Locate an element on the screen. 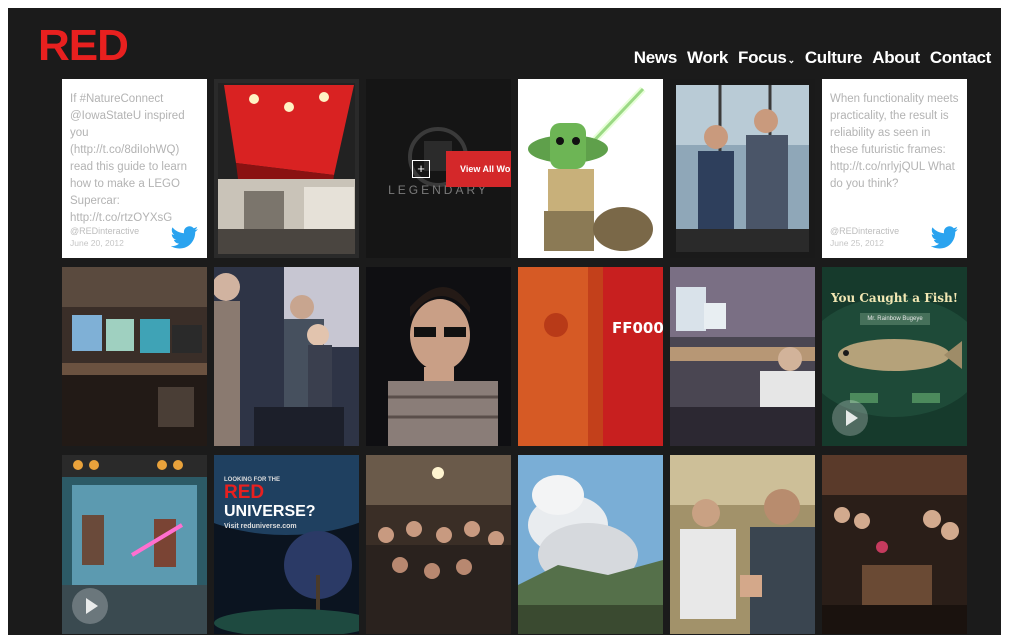 The width and height of the screenshot is (1009, 635). photo-legendary: LEGENDARY + View All Work is located at coordinates (438, 168).